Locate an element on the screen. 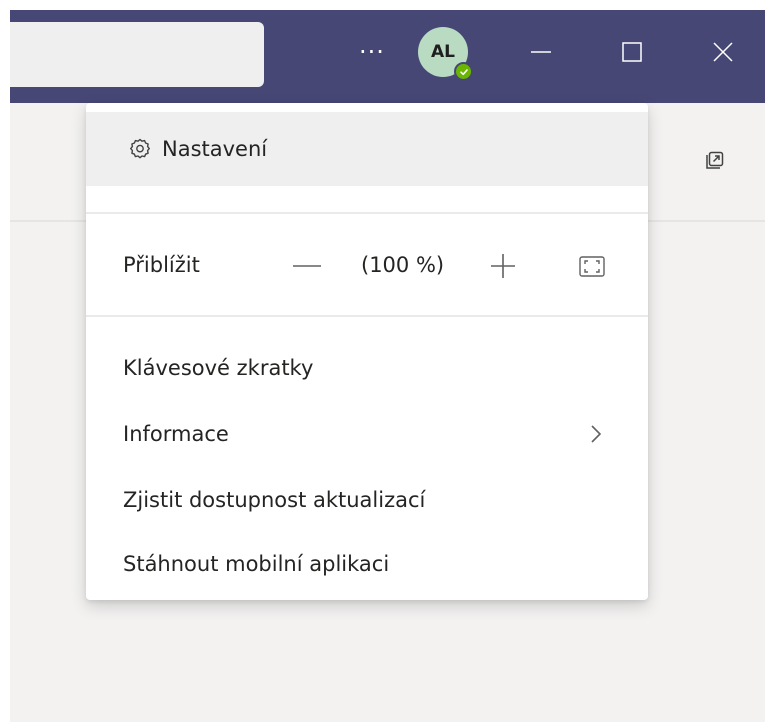 The width and height of the screenshot is (765, 722). presence-available-icon is located at coordinates (463, 71).